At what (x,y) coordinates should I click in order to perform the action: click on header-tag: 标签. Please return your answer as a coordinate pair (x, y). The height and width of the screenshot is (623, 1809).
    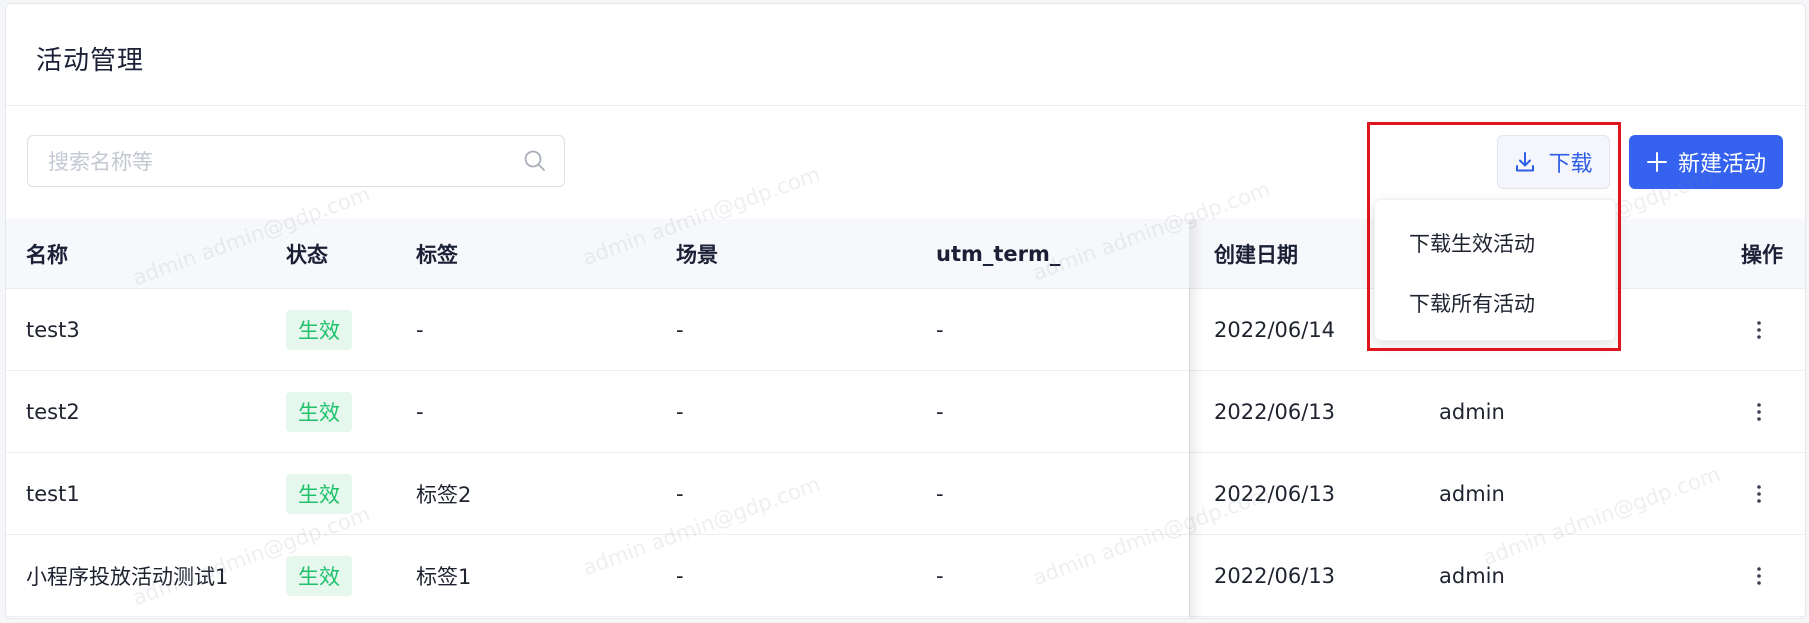
    Looking at the image, I should click on (437, 254).